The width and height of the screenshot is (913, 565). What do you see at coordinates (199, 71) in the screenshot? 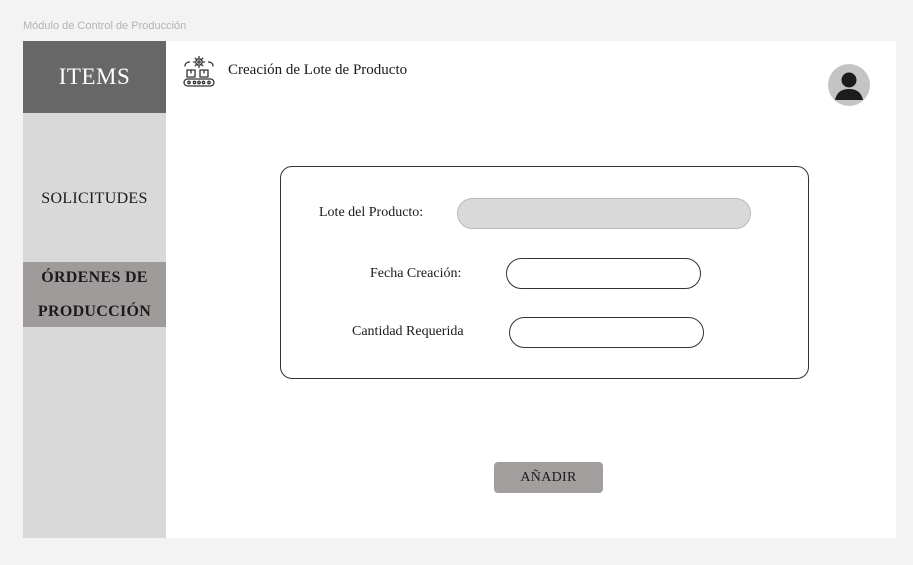
I see `production-line-icon` at bounding box center [199, 71].